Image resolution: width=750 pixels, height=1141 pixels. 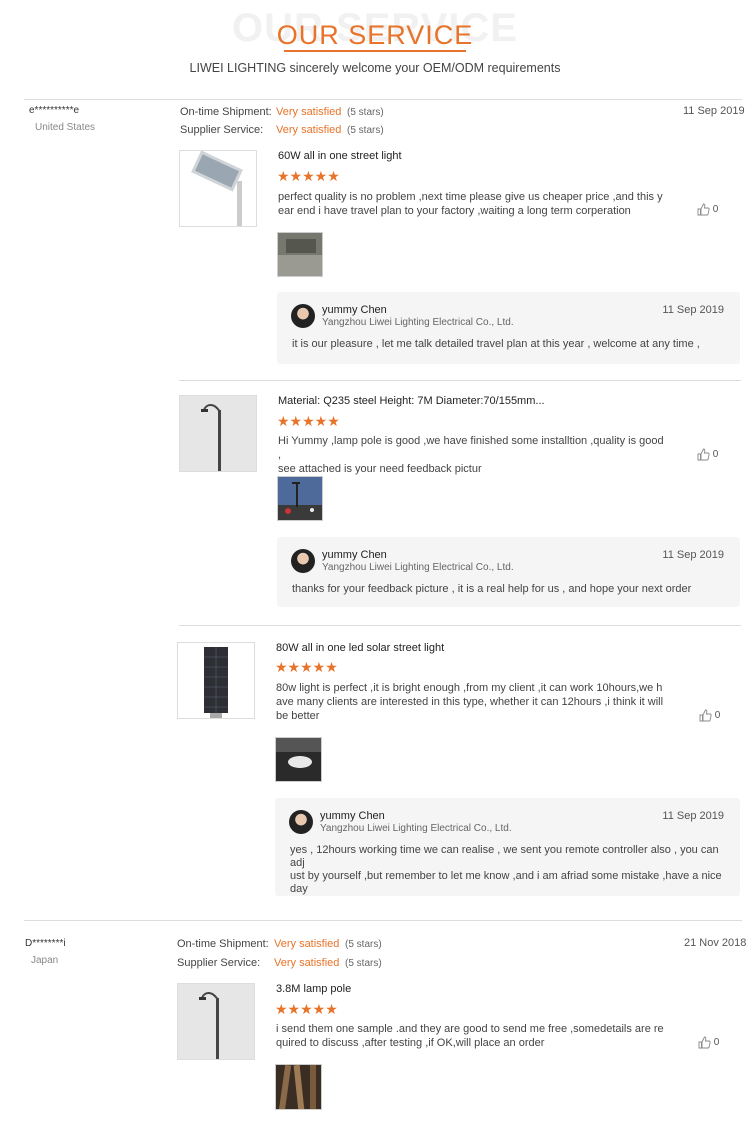 I want to click on title-underline, so click(x=375, y=51).